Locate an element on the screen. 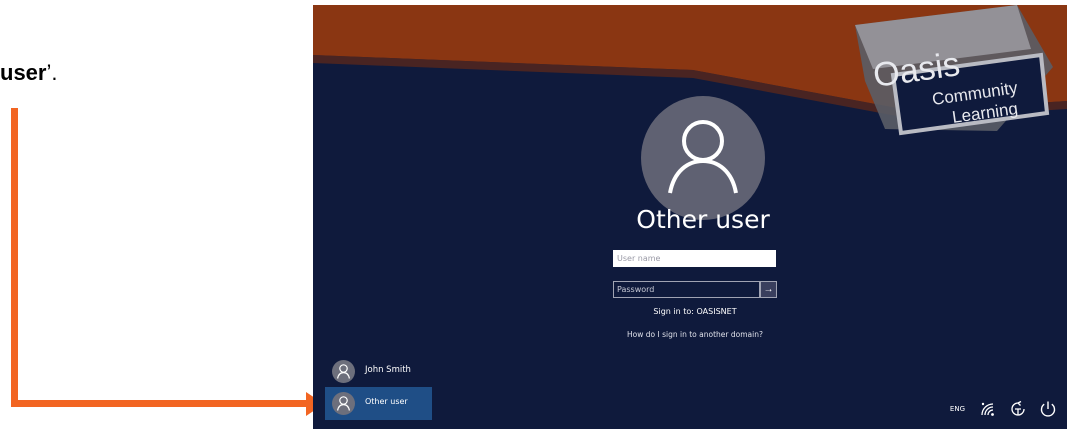  user-tile-john-smith: John Smith is located at coordinates (378, 371).